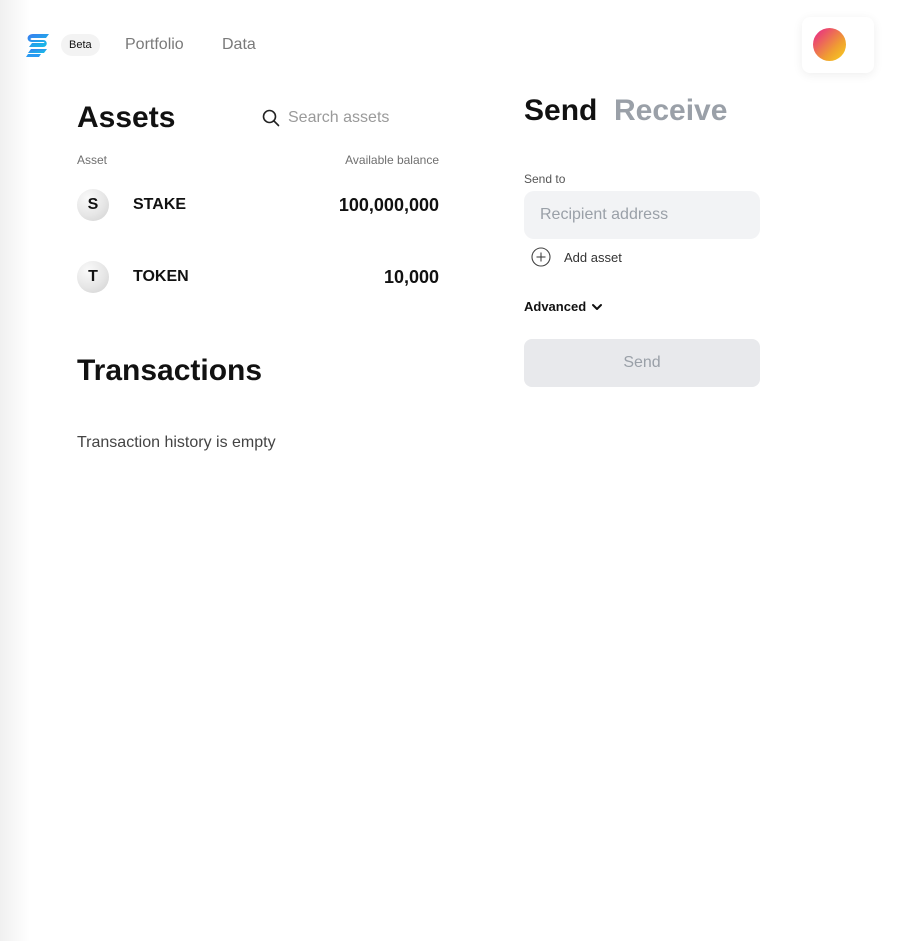  I want to click on avatar, so click(829, 44).